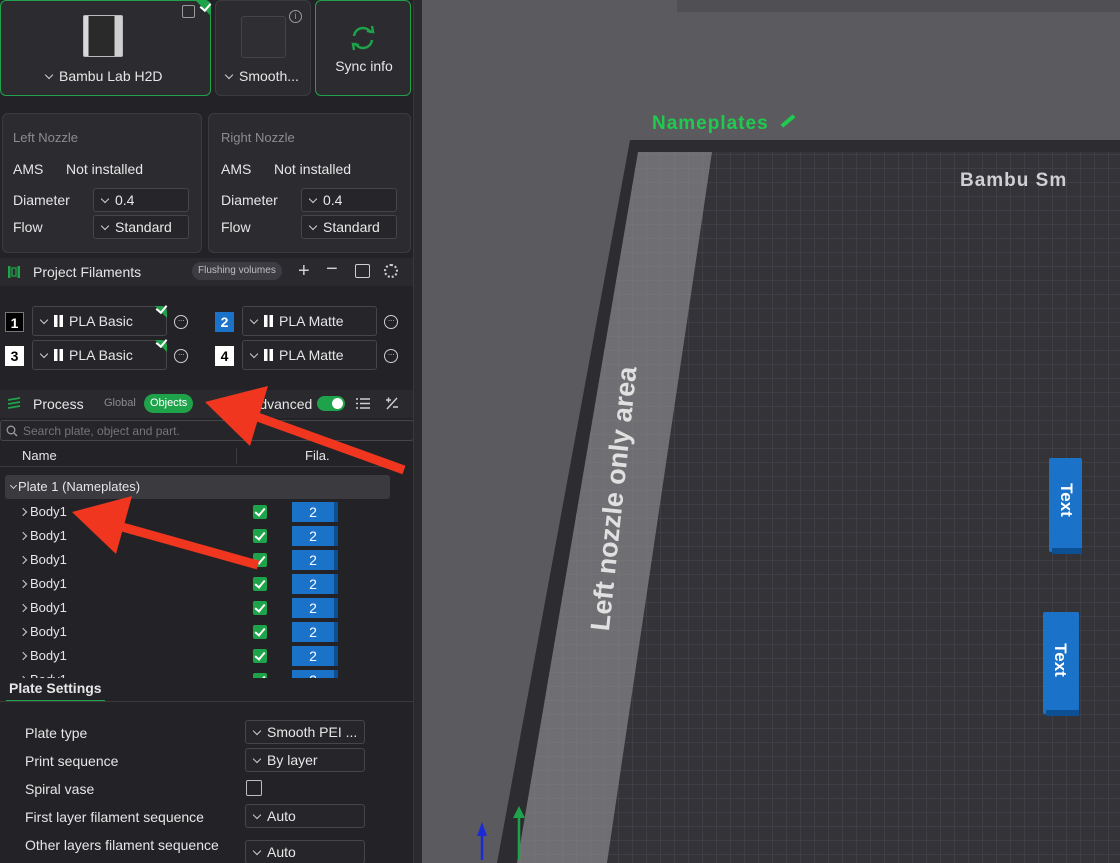 This screenshot has height=863, width=1120. I want to click on left-flow-select: Standard, so click(141, 227).